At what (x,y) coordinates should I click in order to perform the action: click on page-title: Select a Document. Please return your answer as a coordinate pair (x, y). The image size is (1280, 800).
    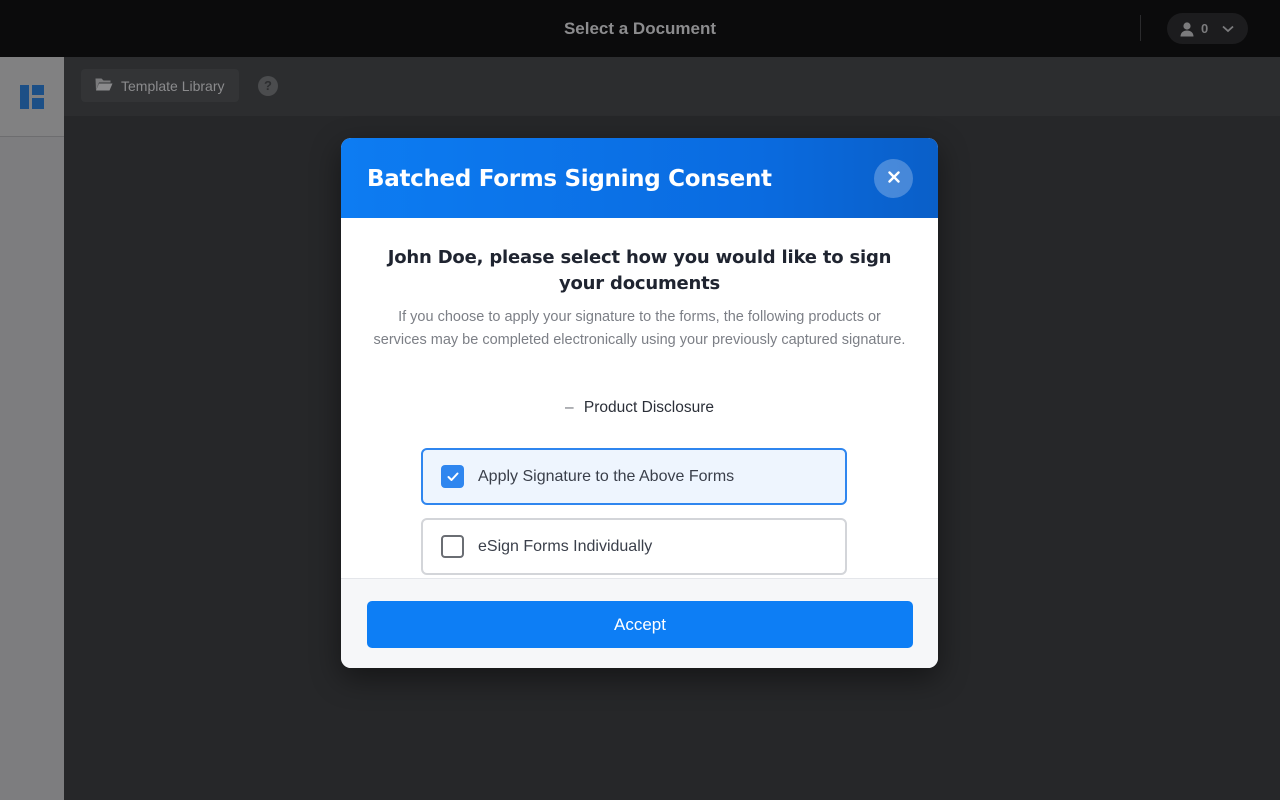
    Looking at the image, I should click on (640, 28).